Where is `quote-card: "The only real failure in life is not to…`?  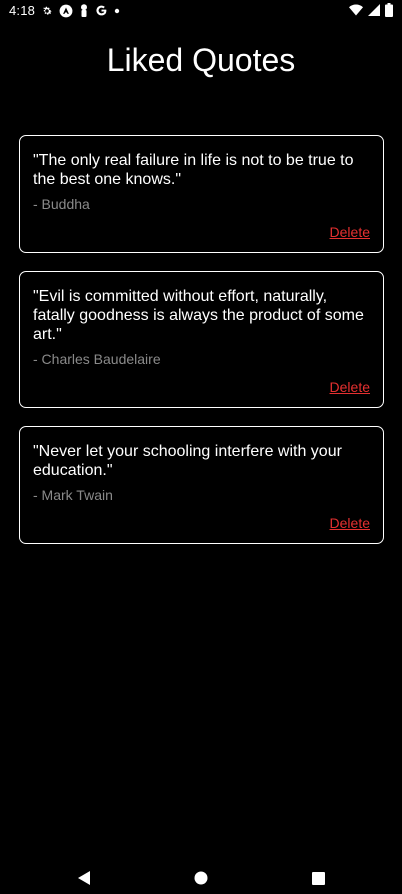 quote-card: "The only real failure in life is not to… is located at coordinates (201, 194).